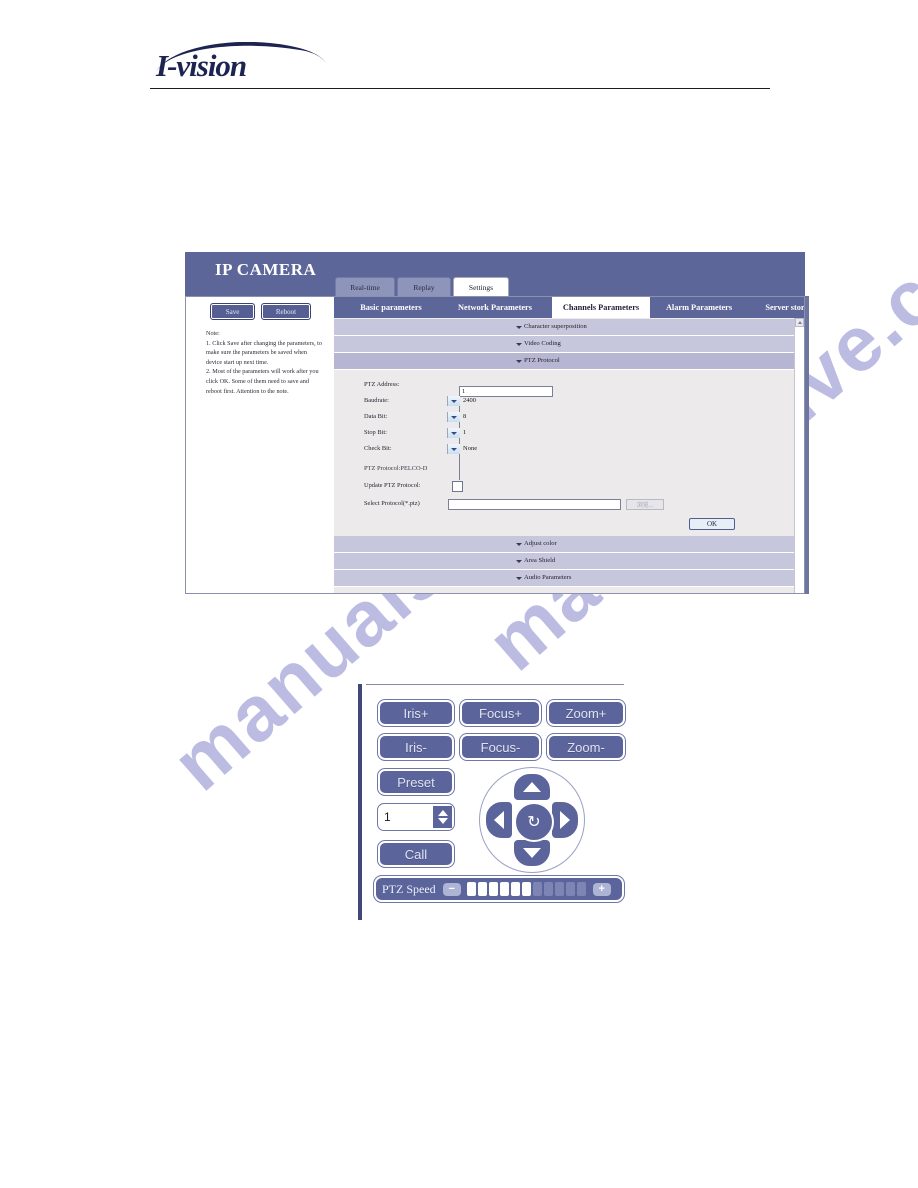  I want to click on ipcam-title-bar: IP CAMERA Real-time Replay Settings, so click(495, 274).